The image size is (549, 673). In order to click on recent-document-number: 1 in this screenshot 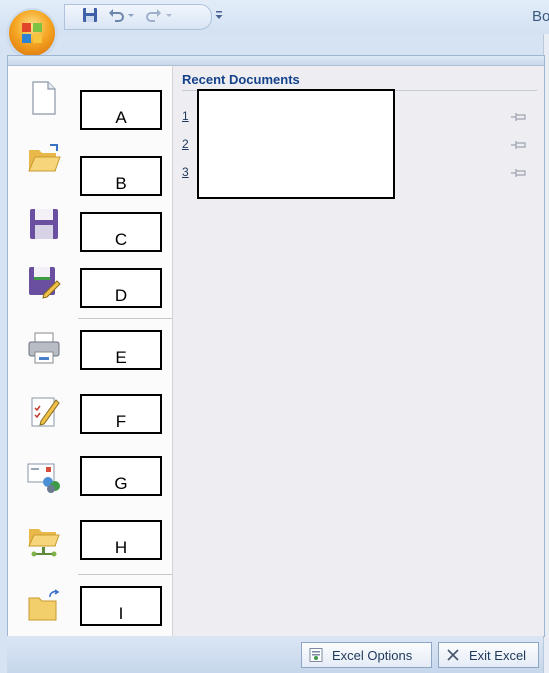, I will do `click(185, 116)`.